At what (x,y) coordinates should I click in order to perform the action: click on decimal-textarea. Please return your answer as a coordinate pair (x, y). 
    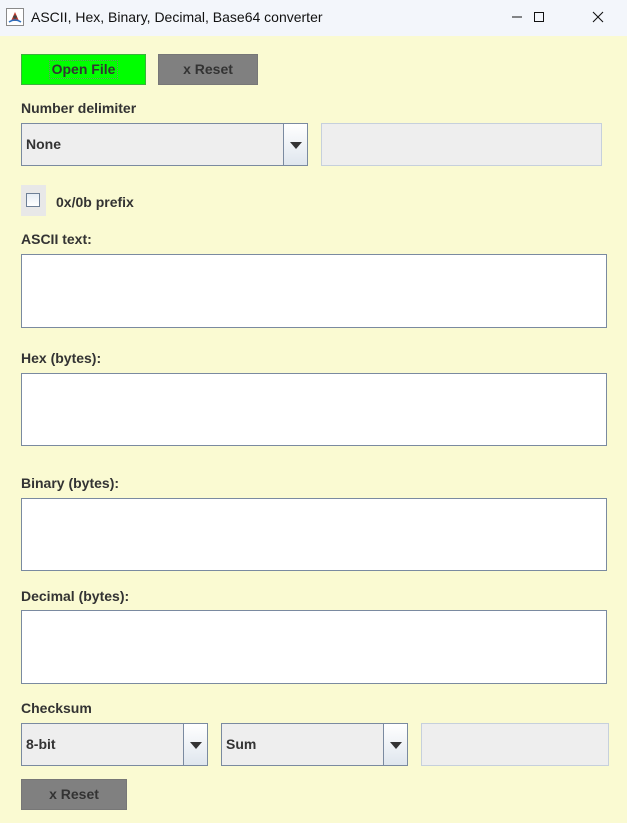
    Looking at the image, I should click on (314, 647).